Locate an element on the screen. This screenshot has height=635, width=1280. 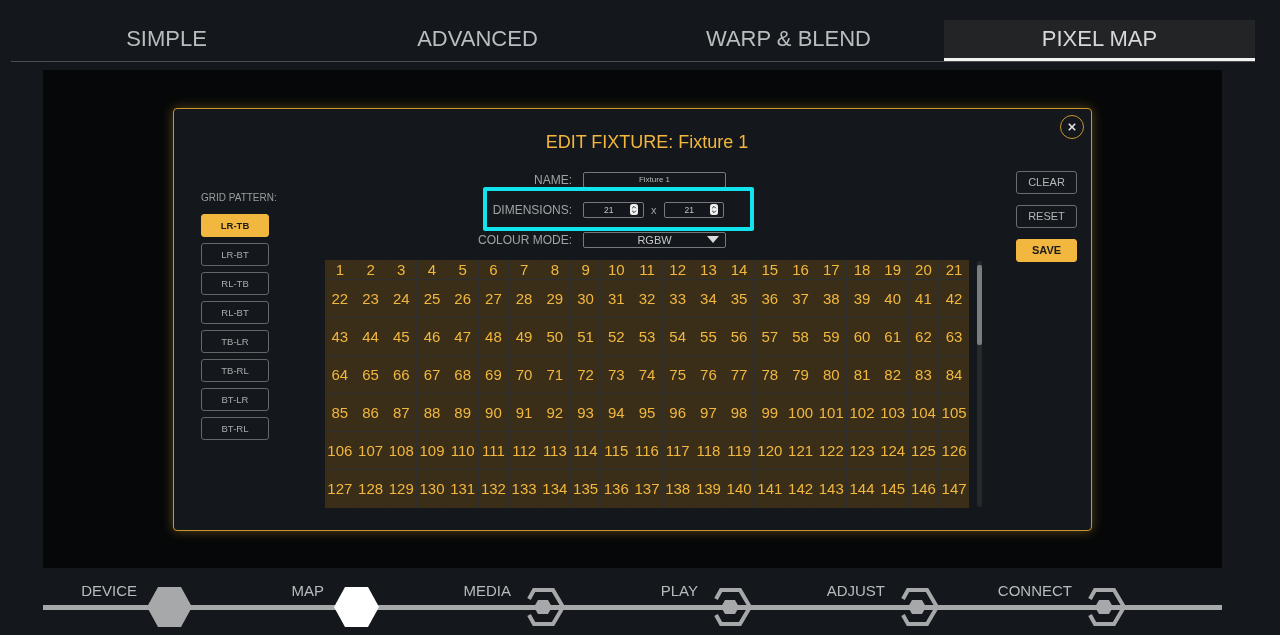
step-label: CONNECT is located at coordinates (1034, 590).